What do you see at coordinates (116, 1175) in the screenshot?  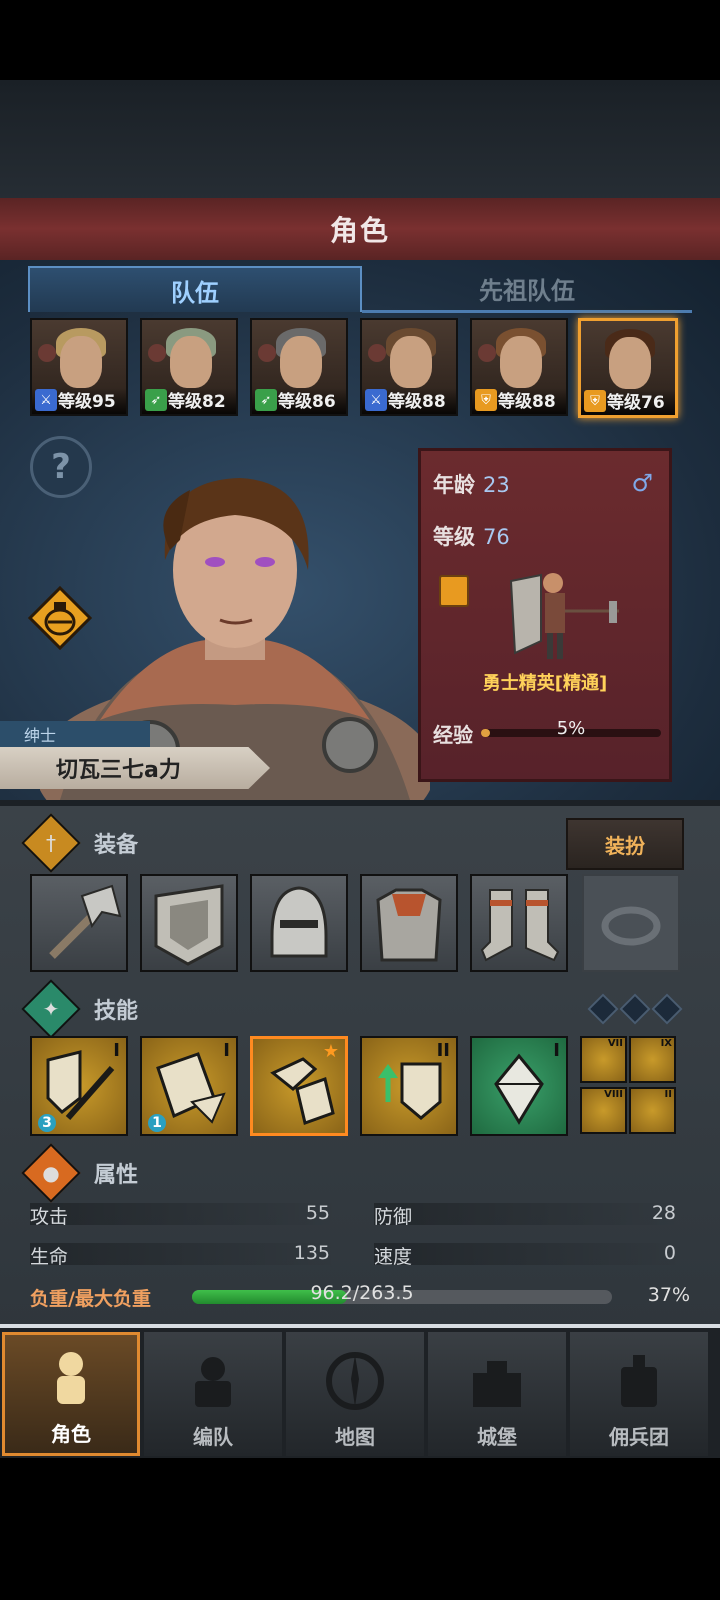 I see `attributes-label: 属性` at bounding box center [116, 1175].